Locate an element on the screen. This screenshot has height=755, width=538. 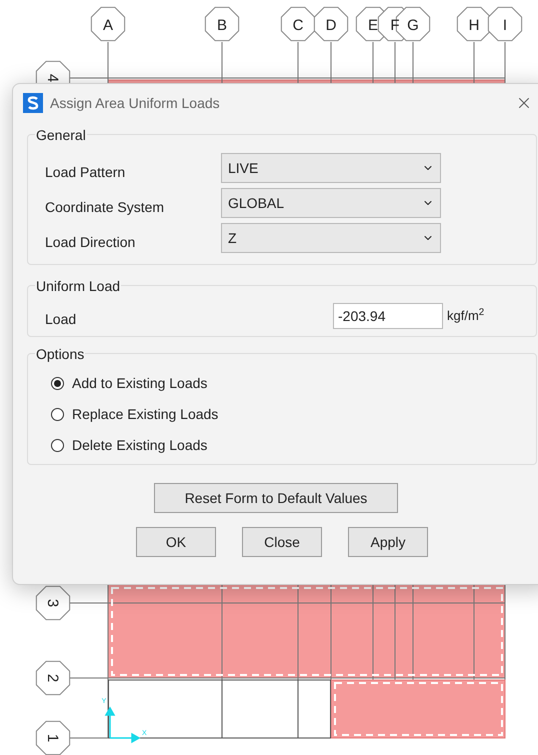
reset-button: Reset Form to Default Values is located at coordinates (276, 498).